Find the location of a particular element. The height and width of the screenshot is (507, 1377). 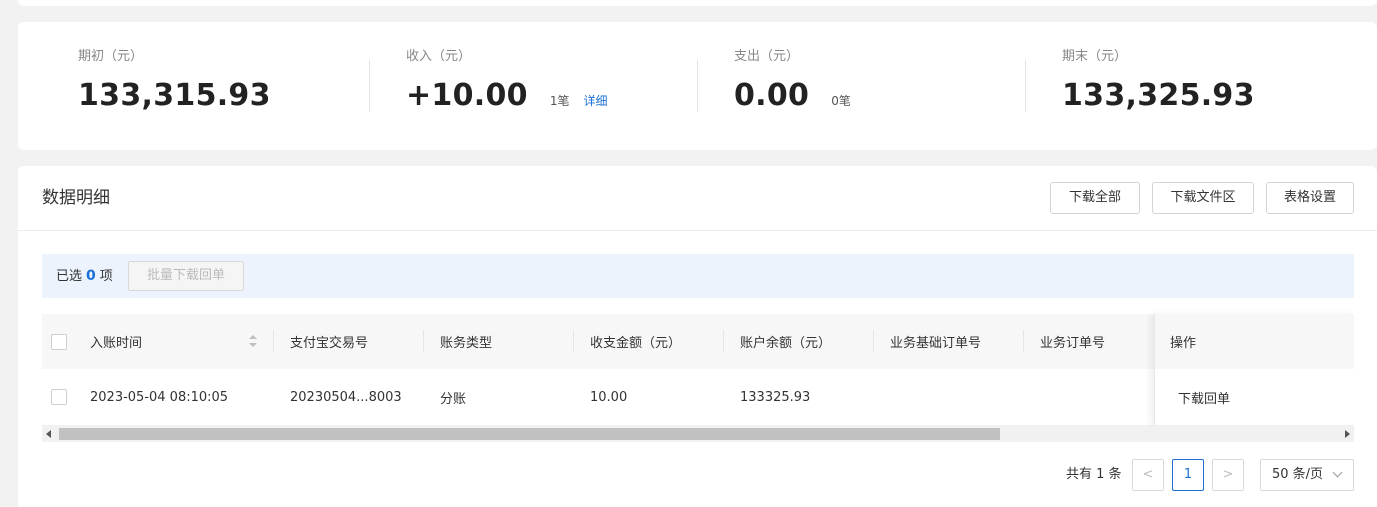

selection-count: 0 is located at coordinates (91, 276).